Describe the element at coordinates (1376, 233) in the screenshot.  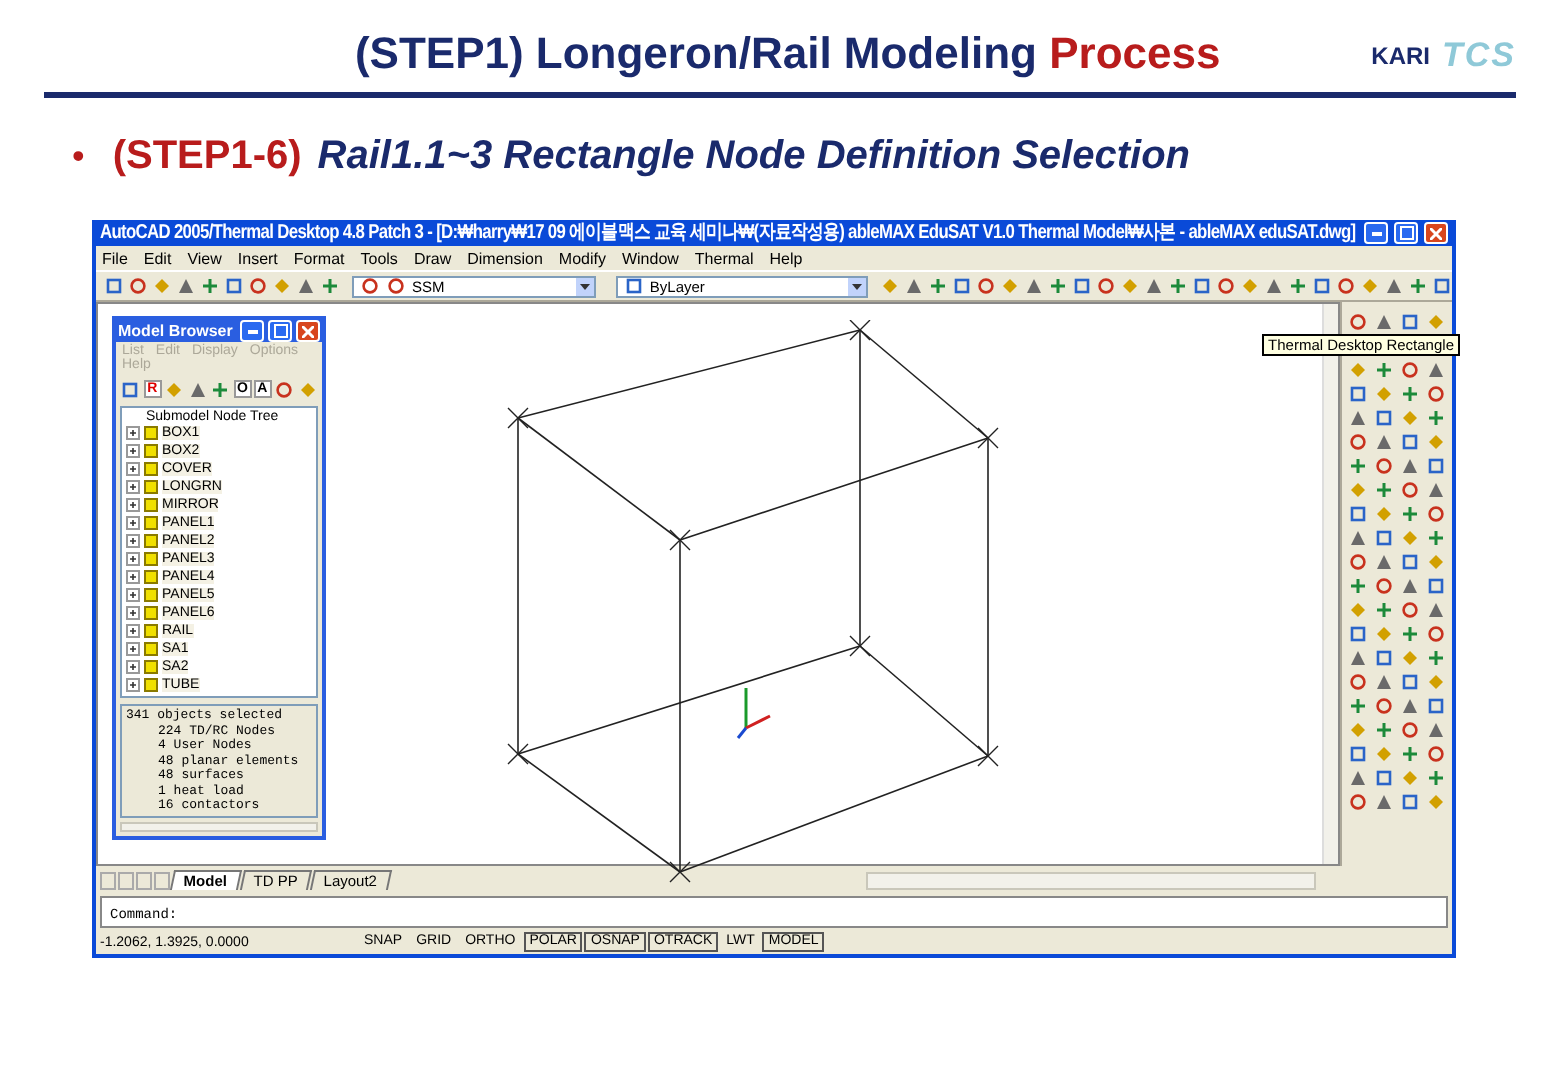
I see `minimize-button` at that location.